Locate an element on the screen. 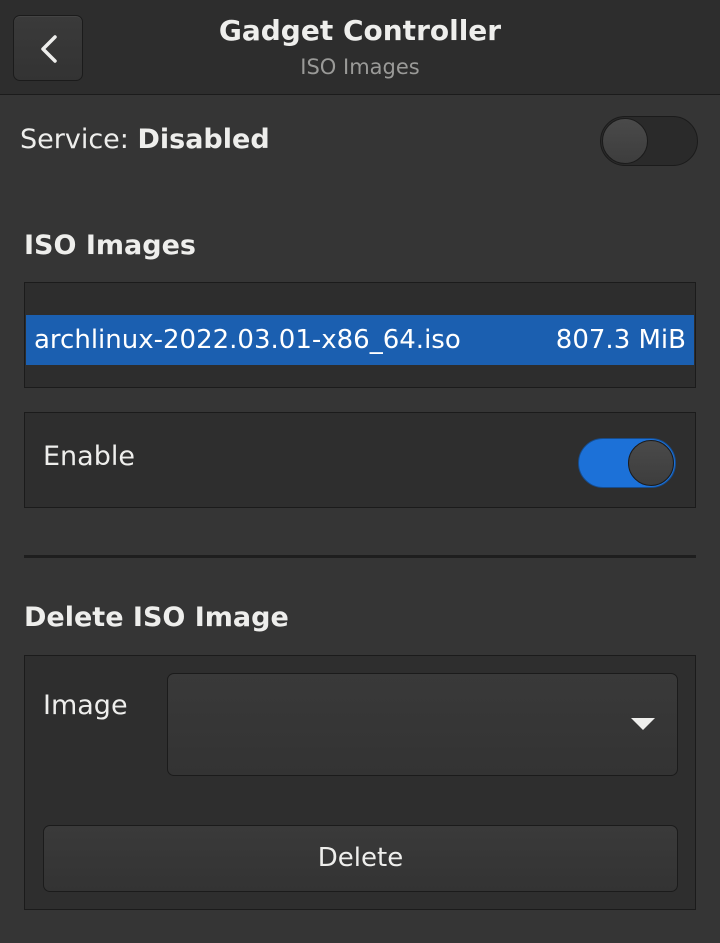 This screenshot has height=943, width=720. iso-size: 807.3 MiB is located at coordinates (620, 340).